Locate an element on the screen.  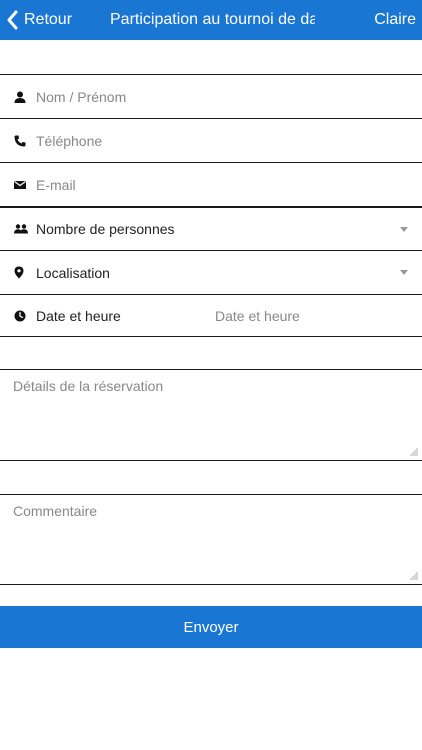
map-pin-icon is located at coordinates (18, 272).